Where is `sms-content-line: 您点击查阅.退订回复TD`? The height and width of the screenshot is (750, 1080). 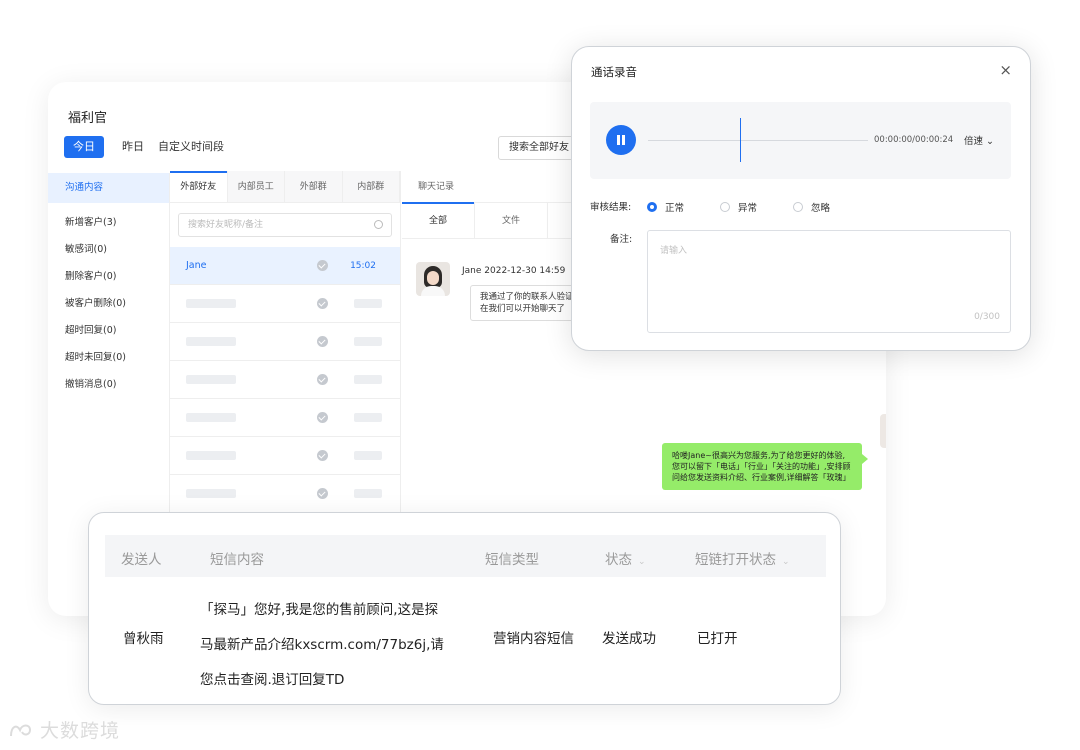
sms-content-line: 您点击查阅.退订回复TD is located at coordinates (272, 680).